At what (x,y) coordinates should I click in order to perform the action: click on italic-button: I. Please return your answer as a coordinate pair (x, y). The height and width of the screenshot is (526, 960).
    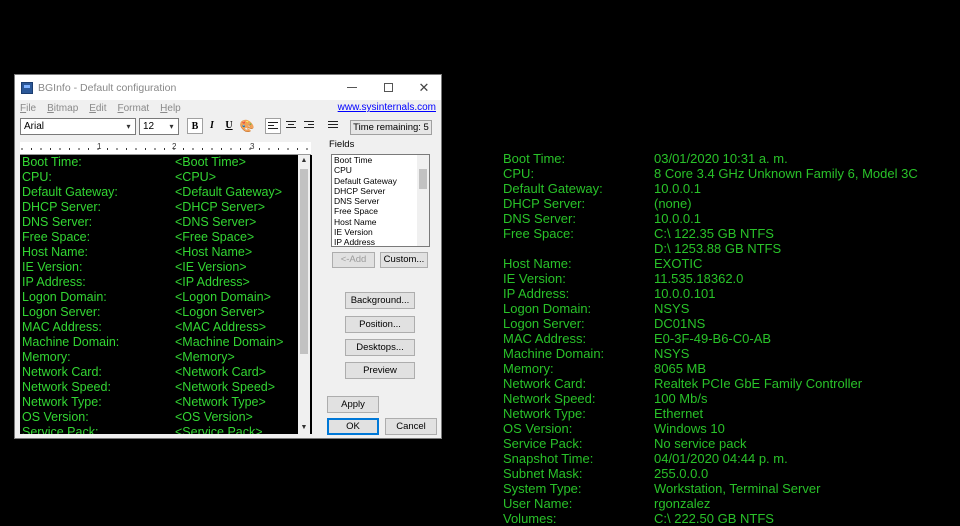
    Looking at the image, I should click on (212, 126).